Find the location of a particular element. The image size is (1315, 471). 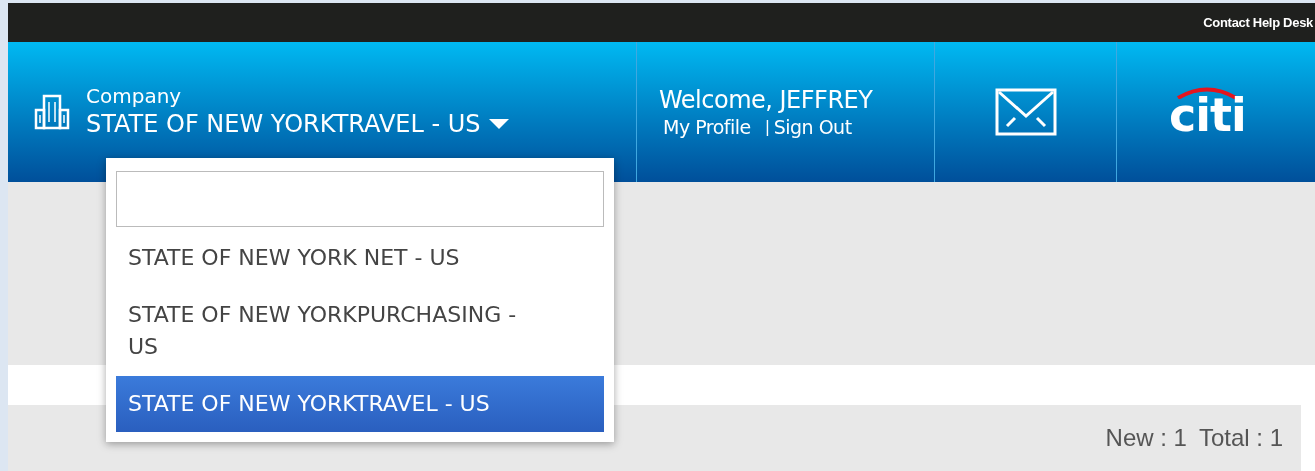

building-icon is located at coordinates (52, 112).